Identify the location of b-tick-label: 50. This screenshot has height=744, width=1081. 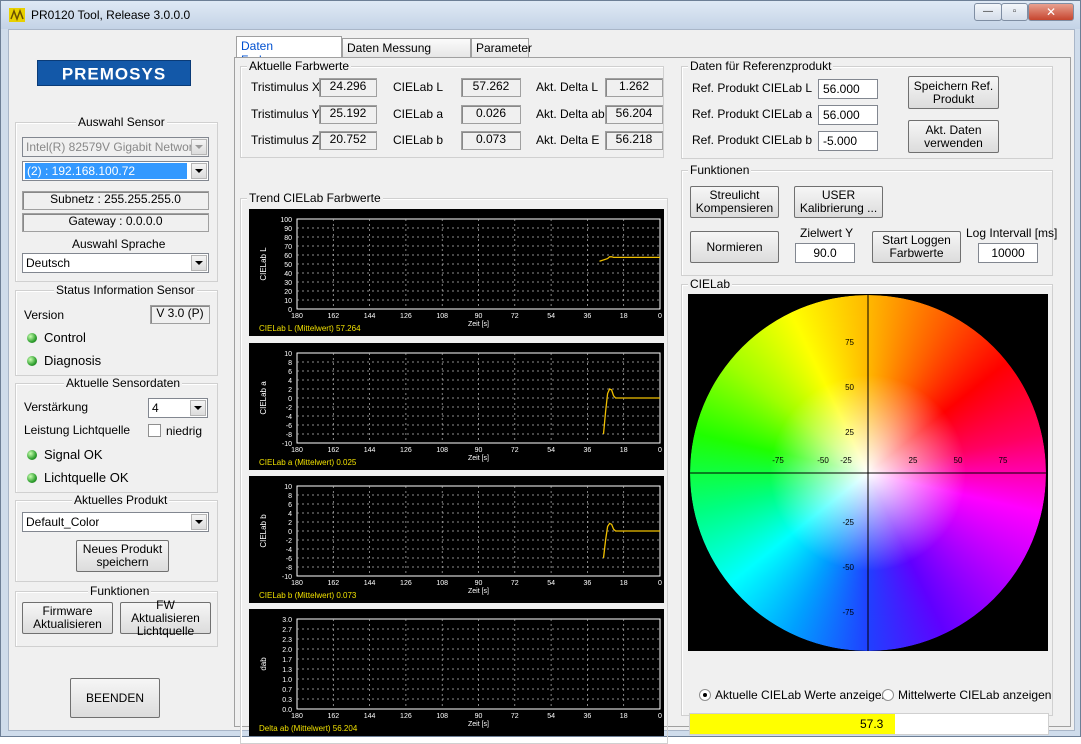
(849, 387).